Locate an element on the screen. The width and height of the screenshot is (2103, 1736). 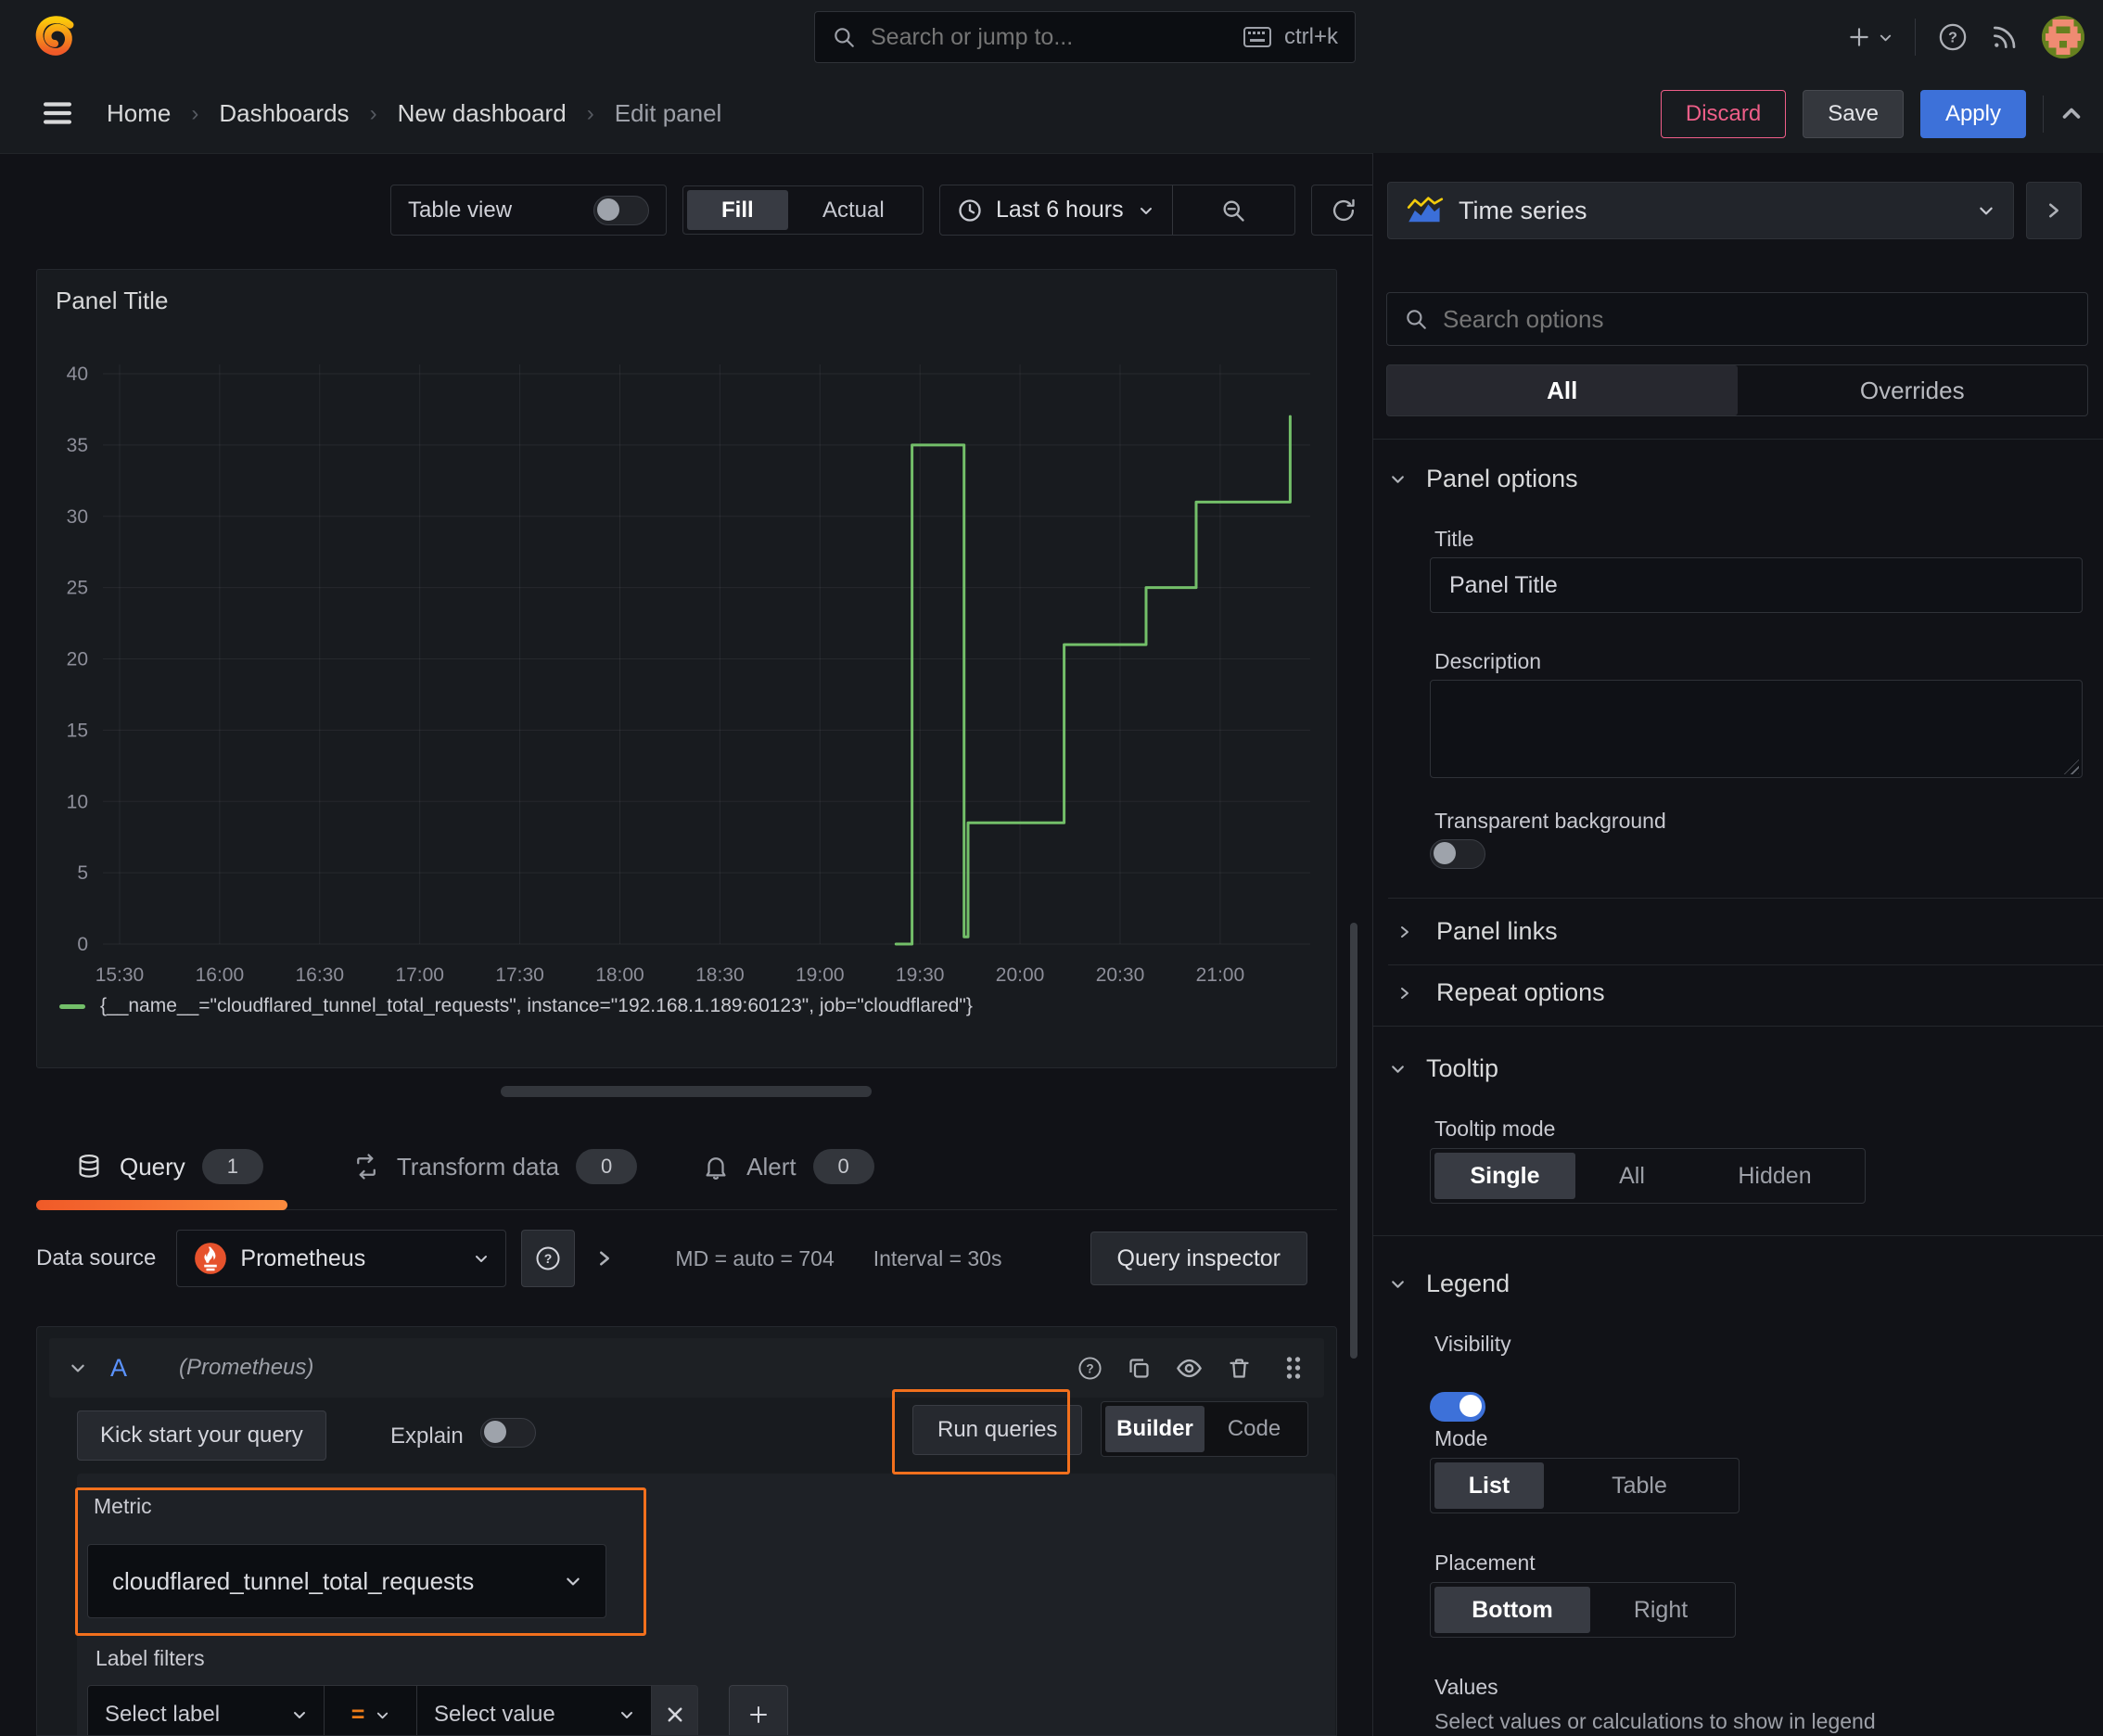
chevron-right-icon is located at coordinates (1404, 993).